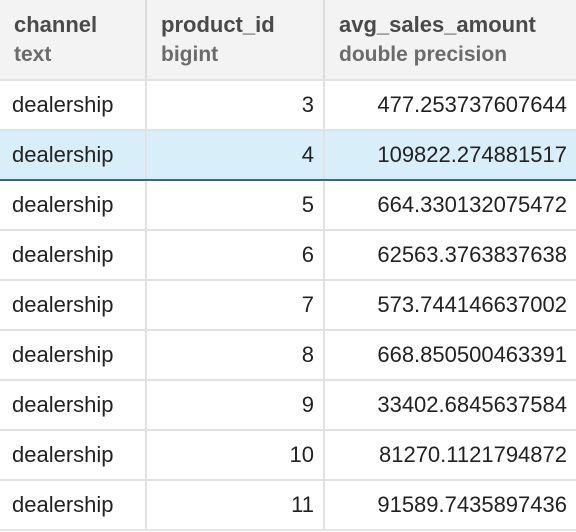  Describe the element at coordinates (235, 355) in the screenshot. I see `cell-product-id: 8` at that location.